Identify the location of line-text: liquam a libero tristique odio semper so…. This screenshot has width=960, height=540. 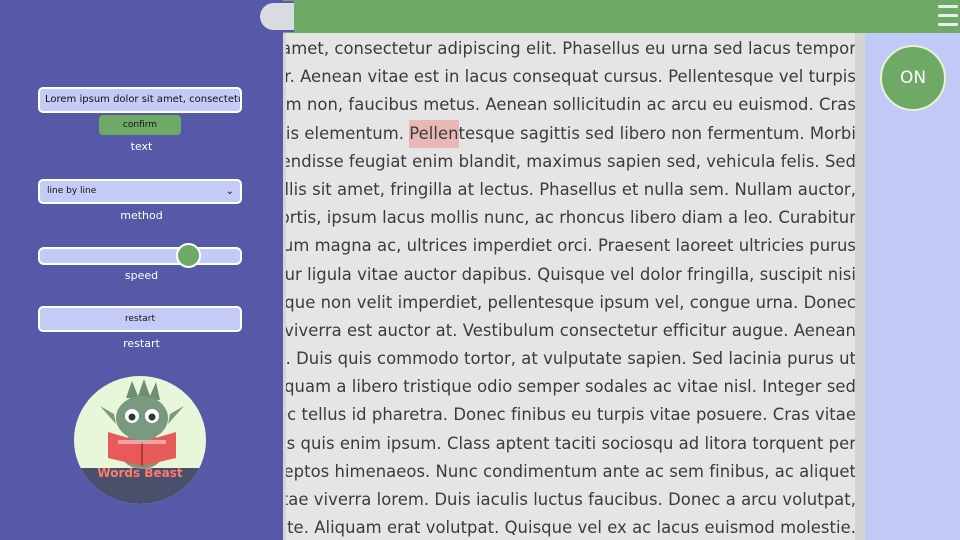
(569, 387).